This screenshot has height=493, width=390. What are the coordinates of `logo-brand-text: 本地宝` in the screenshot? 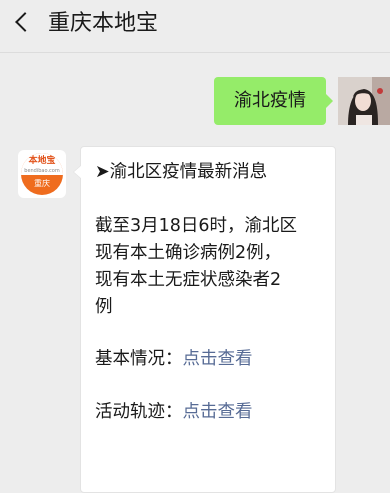 It's located at (42, 161).